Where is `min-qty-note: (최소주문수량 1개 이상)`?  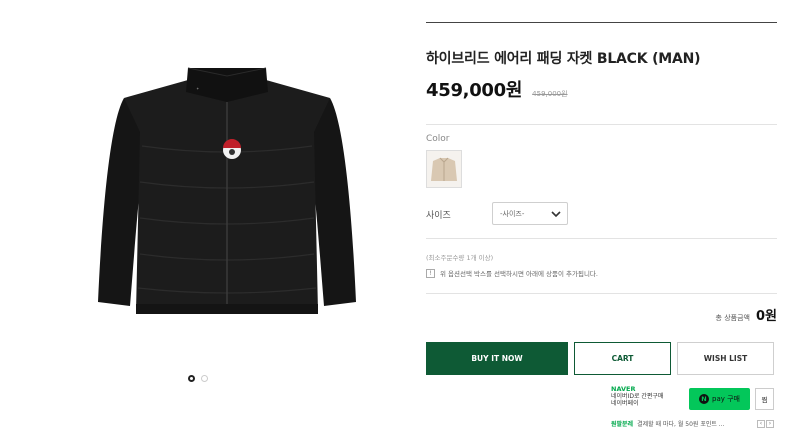 min-qty-note: (최소주문수량 1개 이상) is located at coordinates (460, 258).